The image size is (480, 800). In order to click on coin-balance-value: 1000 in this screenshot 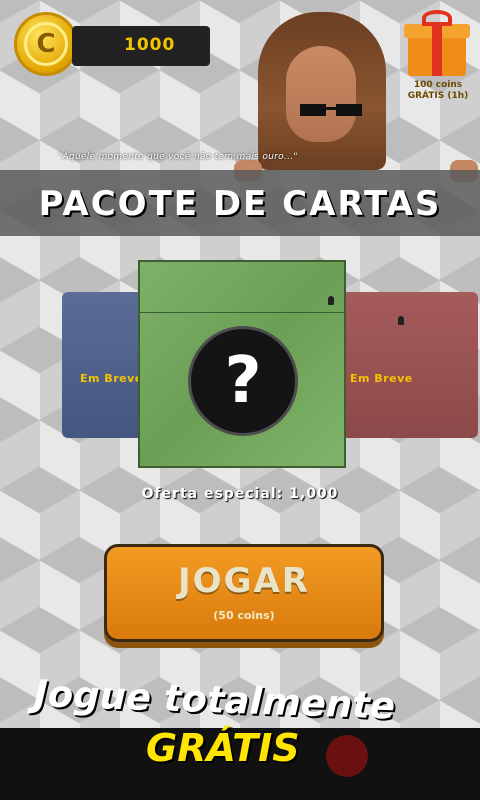, I will do `click(150, 45)`.